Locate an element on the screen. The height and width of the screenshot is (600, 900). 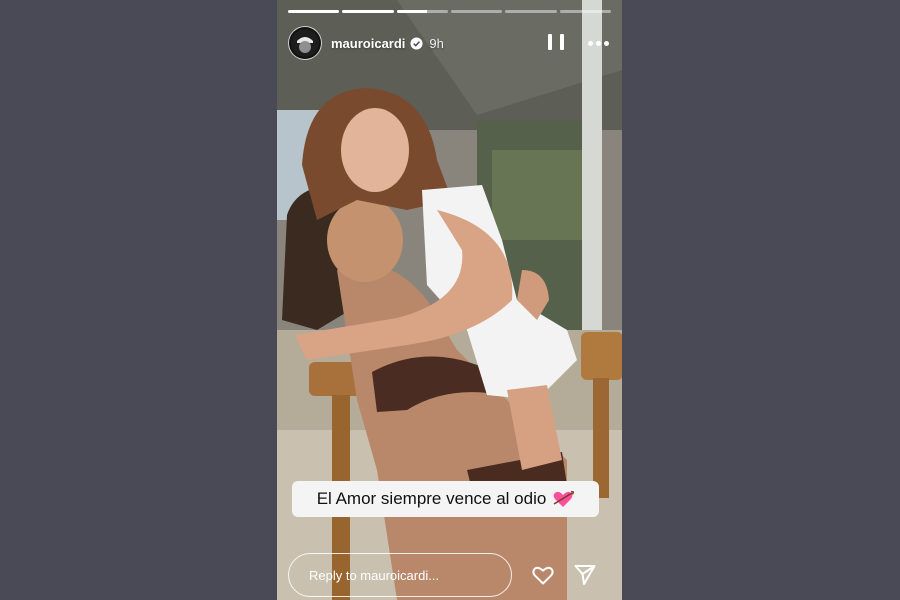
story-progress-bar is located at coordinates (449, 11).